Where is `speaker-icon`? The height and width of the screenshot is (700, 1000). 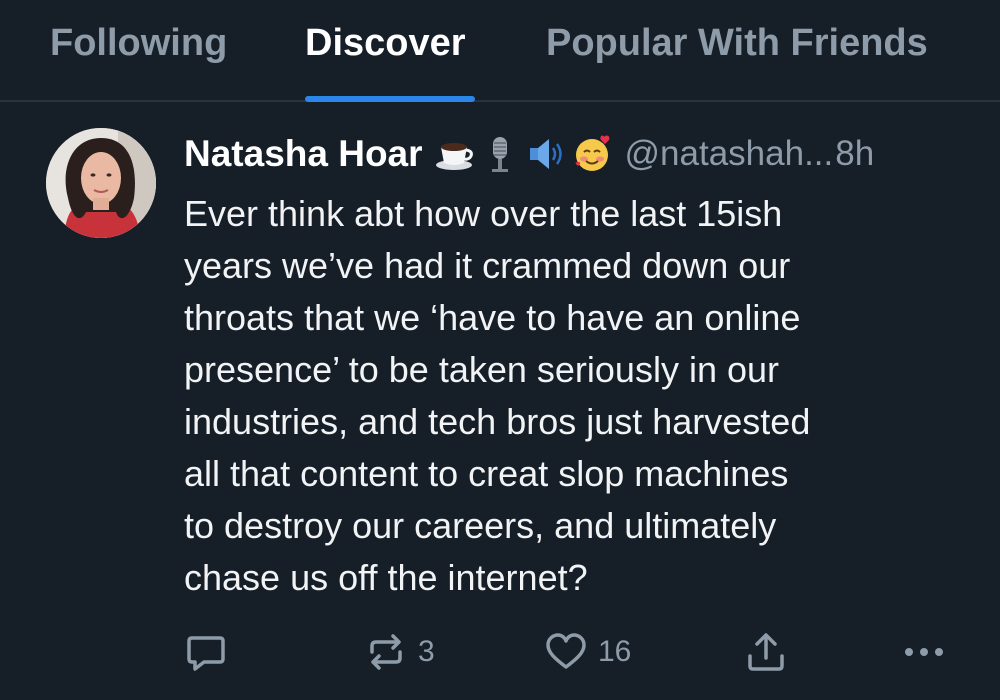
speaker-icon is located at coordinates (545, 154).